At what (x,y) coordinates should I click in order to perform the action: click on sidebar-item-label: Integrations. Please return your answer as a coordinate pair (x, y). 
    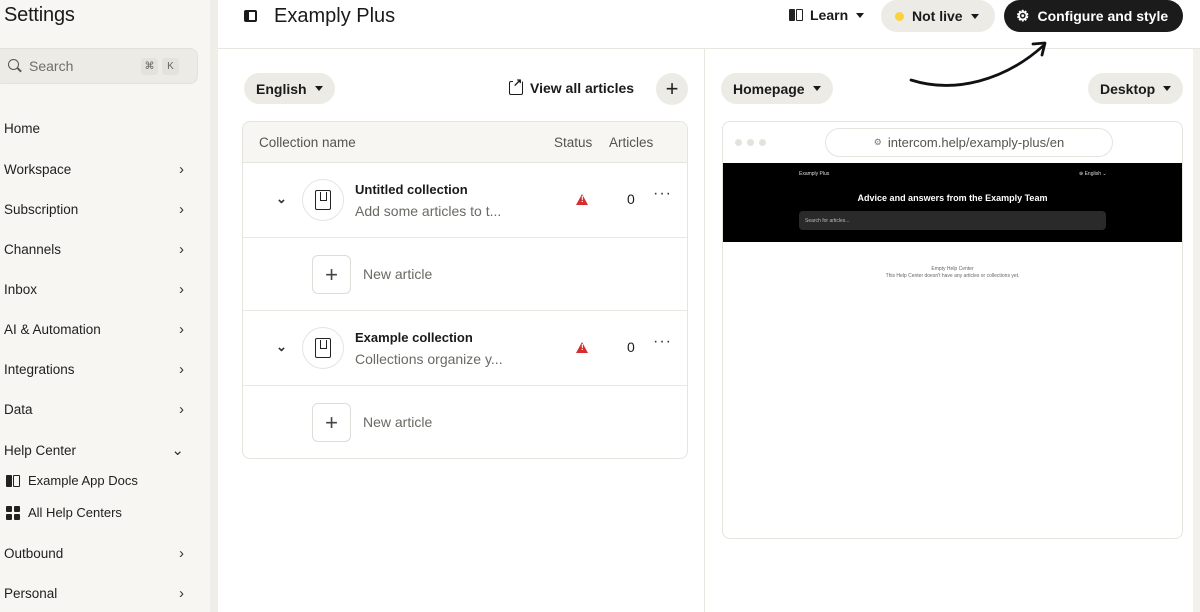
    Looking at the image, I should click on (39, 369).